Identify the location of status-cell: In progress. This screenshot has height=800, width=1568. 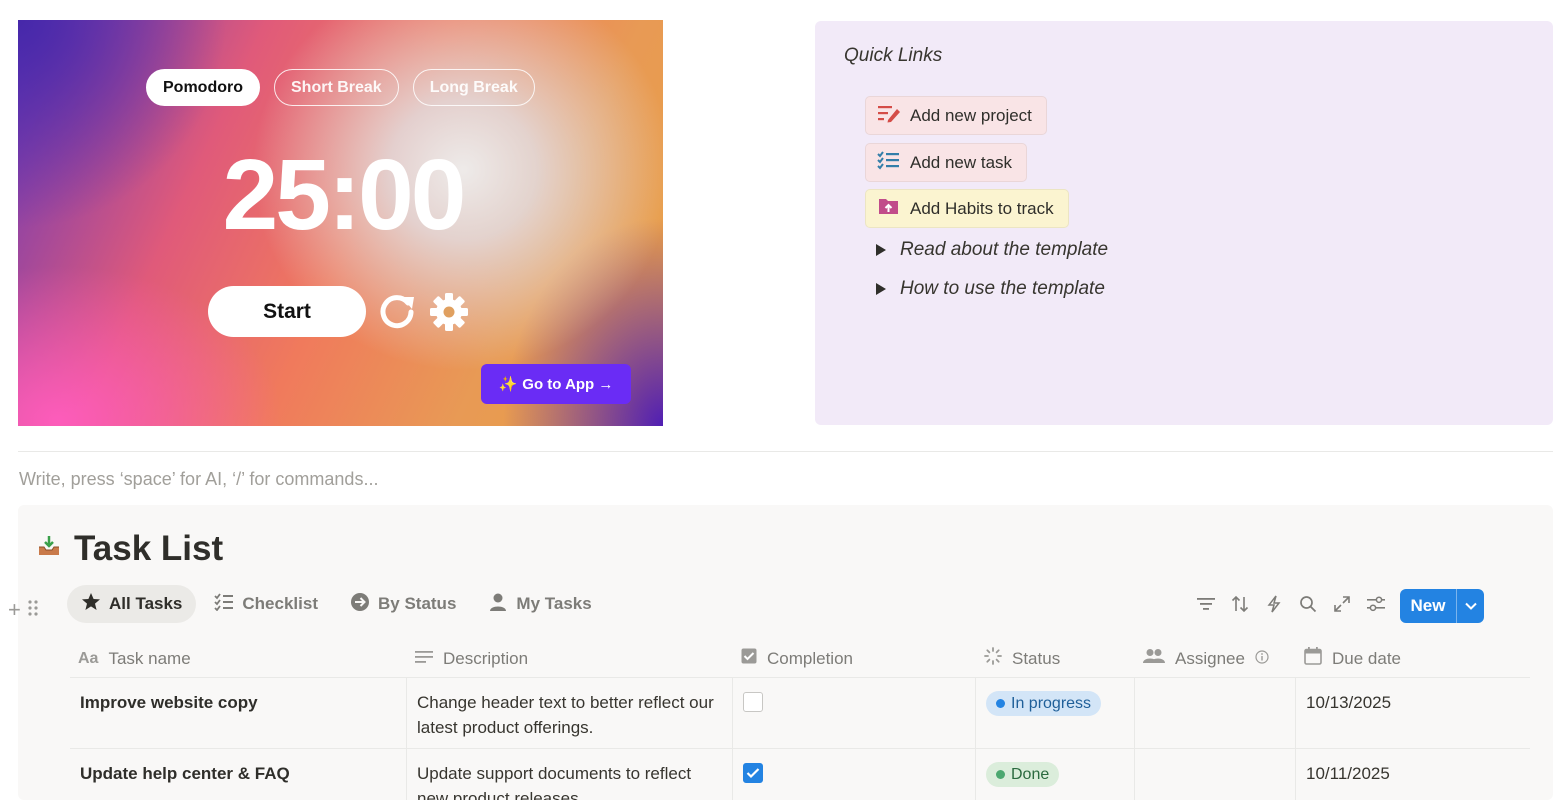
(1055, 713).